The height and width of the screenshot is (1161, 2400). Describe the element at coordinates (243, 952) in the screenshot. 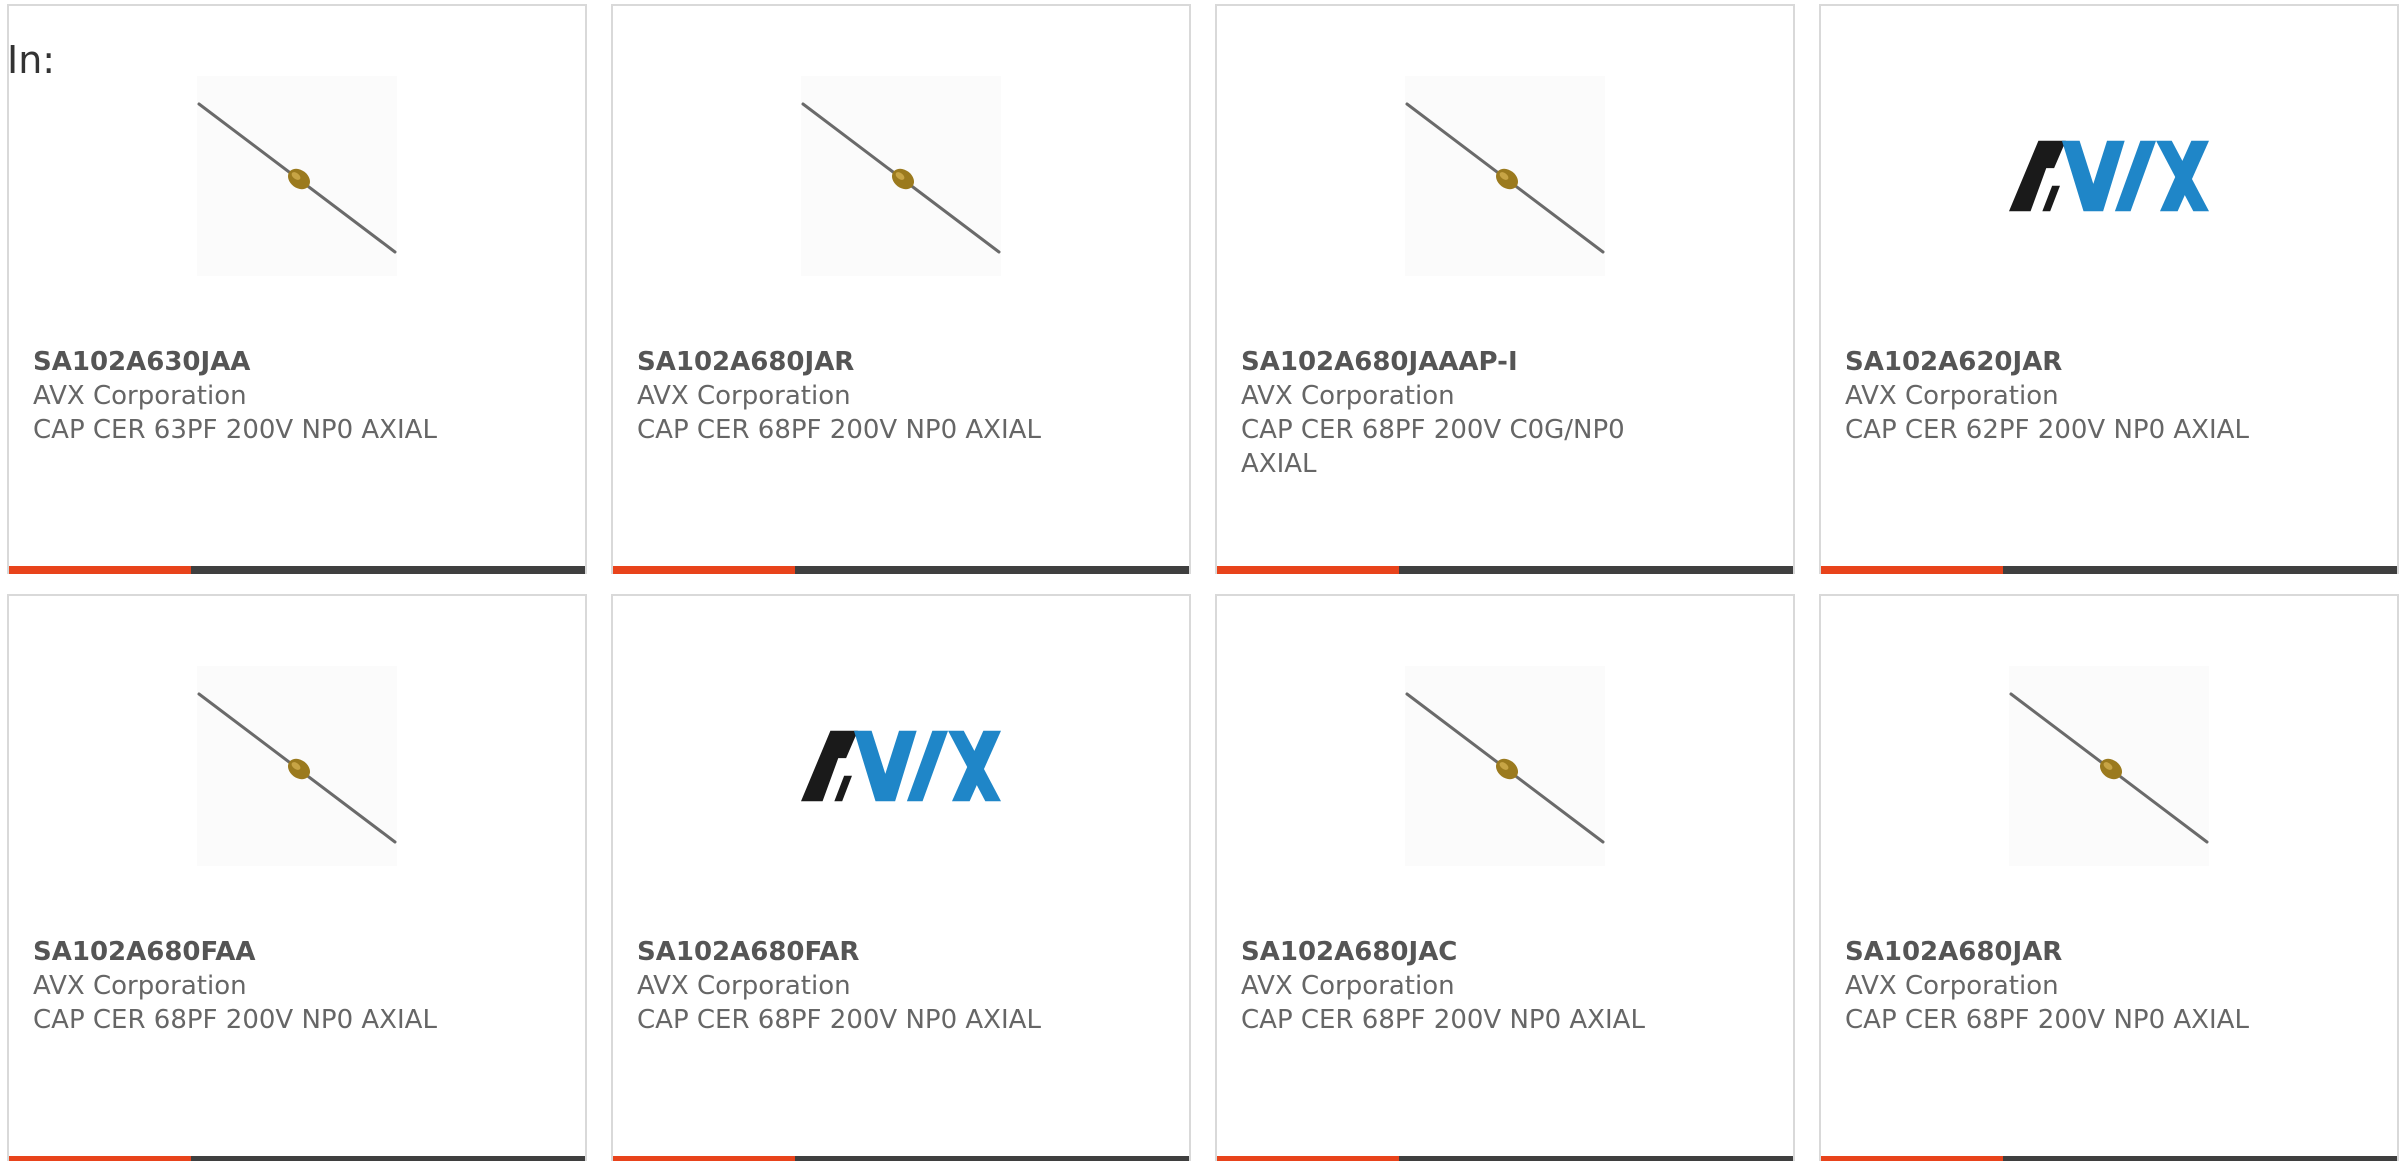

I see `part-number: SA102A680FAA` at that location.